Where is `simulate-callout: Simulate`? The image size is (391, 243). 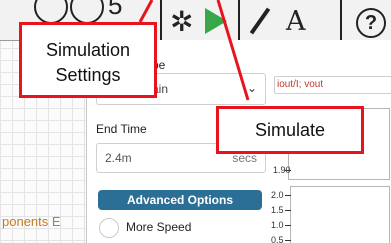
simulate-callout: Simulate is located at coordinates (290, 130).